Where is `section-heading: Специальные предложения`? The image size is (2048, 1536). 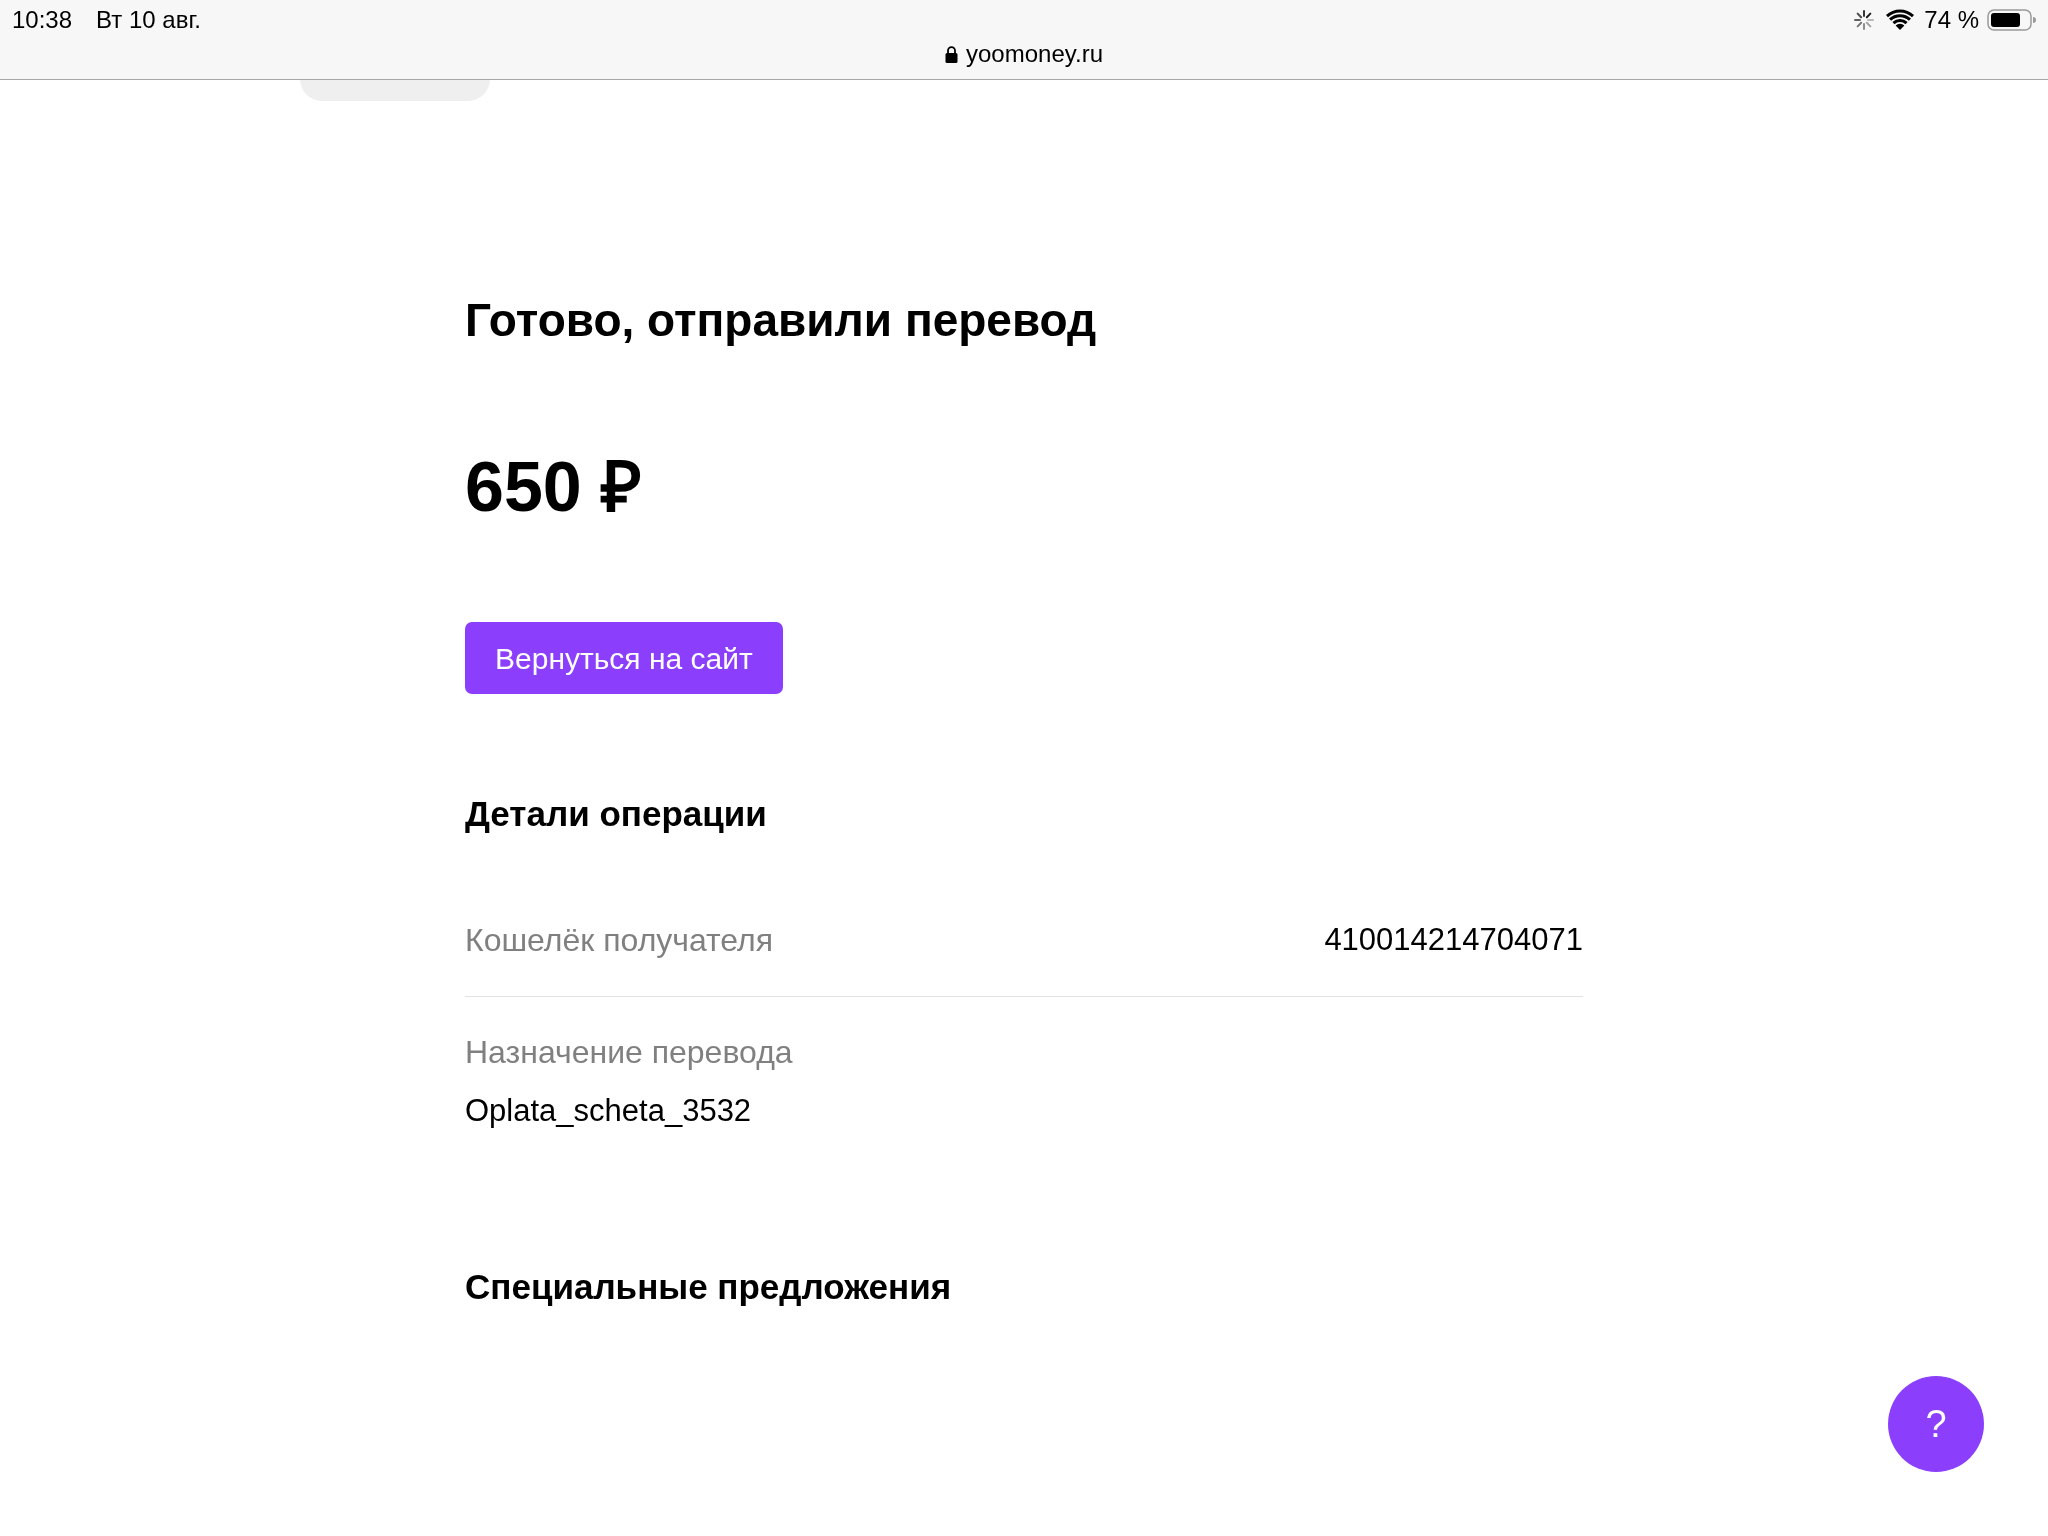
section-heading: Специальные предложения is located at coordinates (709, 1287).